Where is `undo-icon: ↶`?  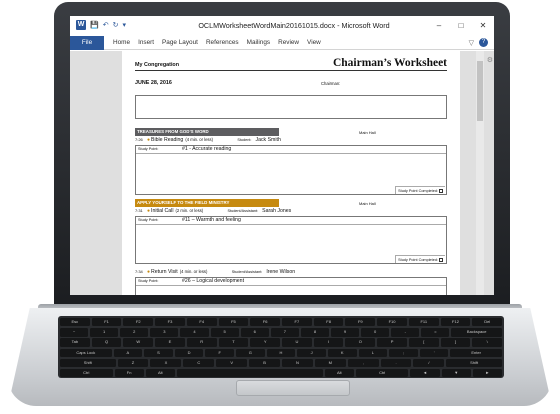 undo-icon: ↶ is located at coordinates (106, 25).